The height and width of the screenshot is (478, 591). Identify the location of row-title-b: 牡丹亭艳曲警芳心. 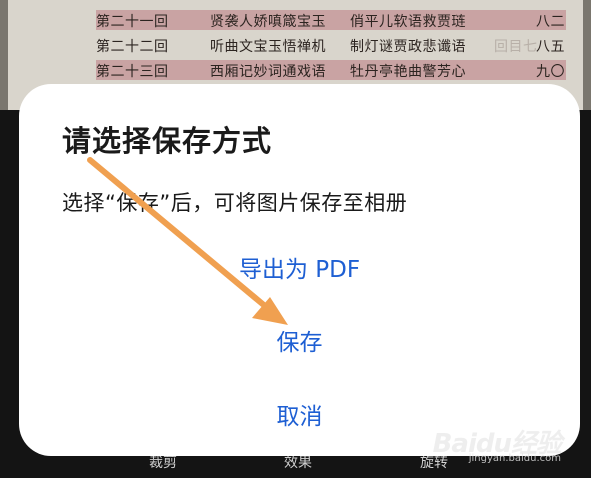
(408, 72).